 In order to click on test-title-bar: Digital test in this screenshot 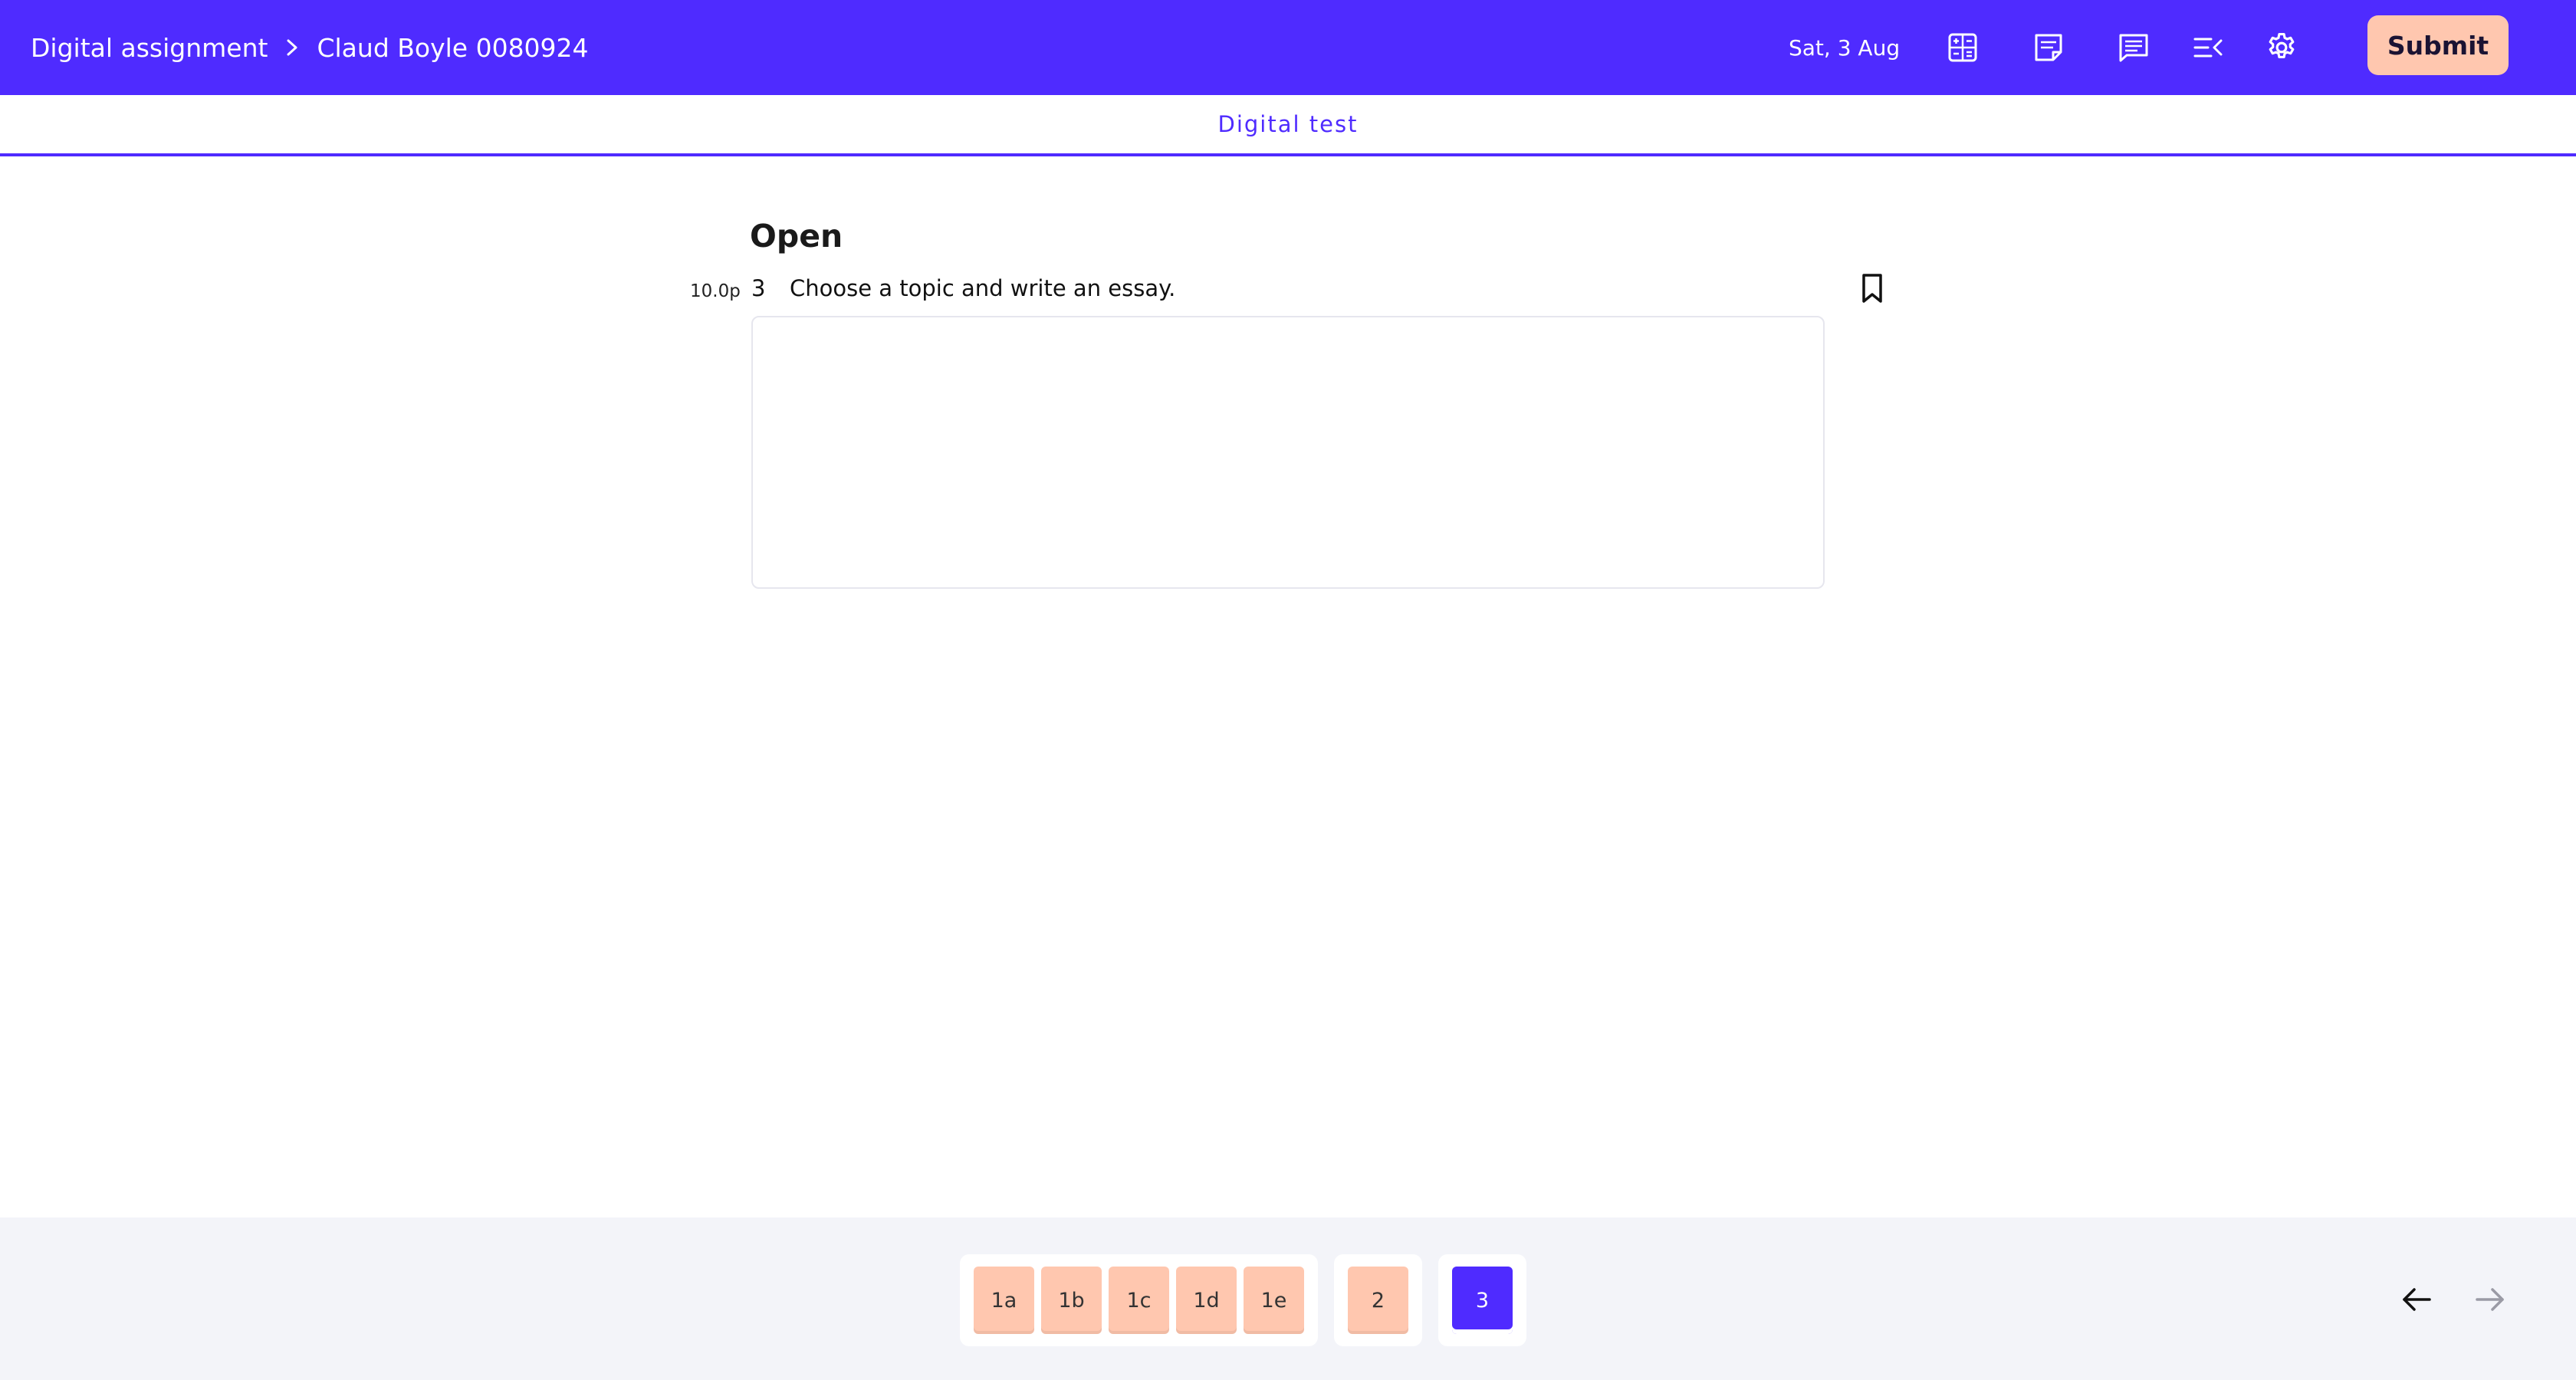, I will do `click(1288, 125)`.